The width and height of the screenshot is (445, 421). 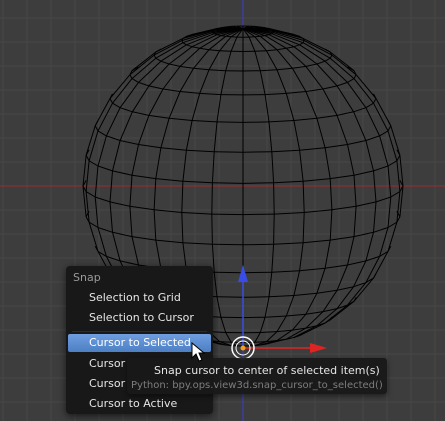 I want to click on menu-item-selection-to-cursor: Selection to Cursor, so click(x=139, y=318).